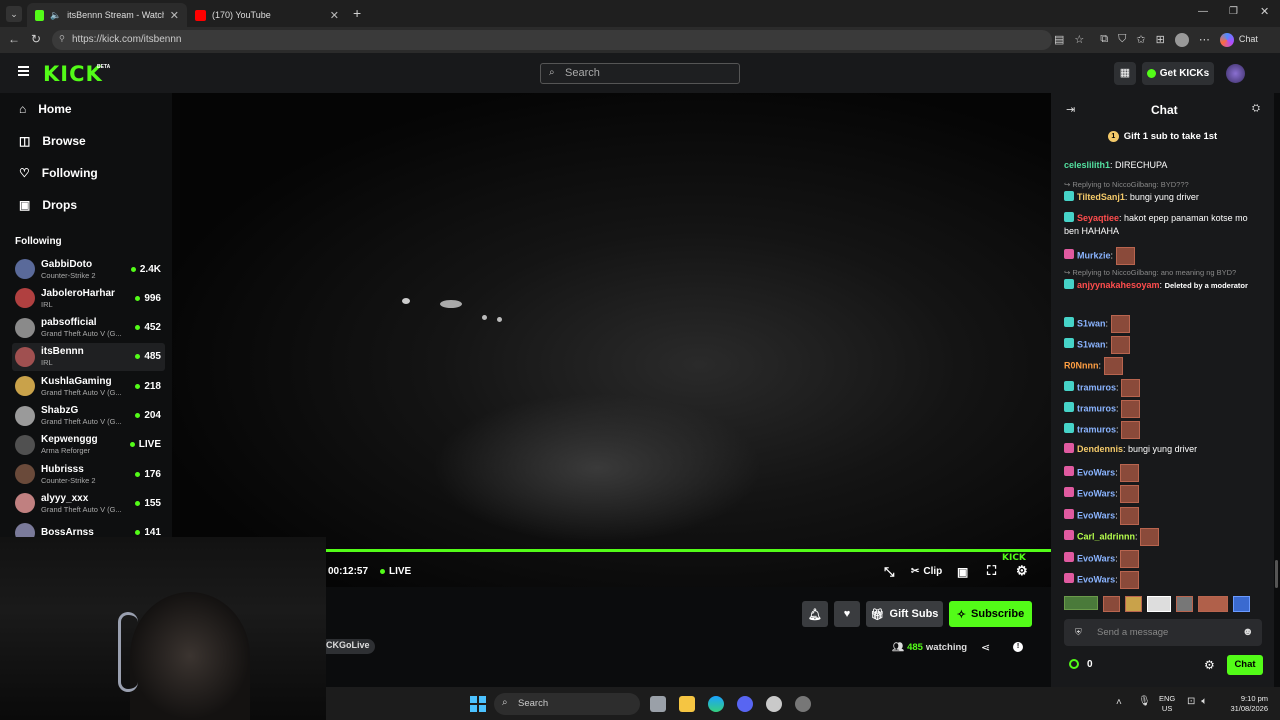 Image resolution: width=1280 pixels, height=720 pixels. Describe the element at coordinates (1164, 366) in the screenshot. I see `chat-message: R0Nnnn:` at that location.